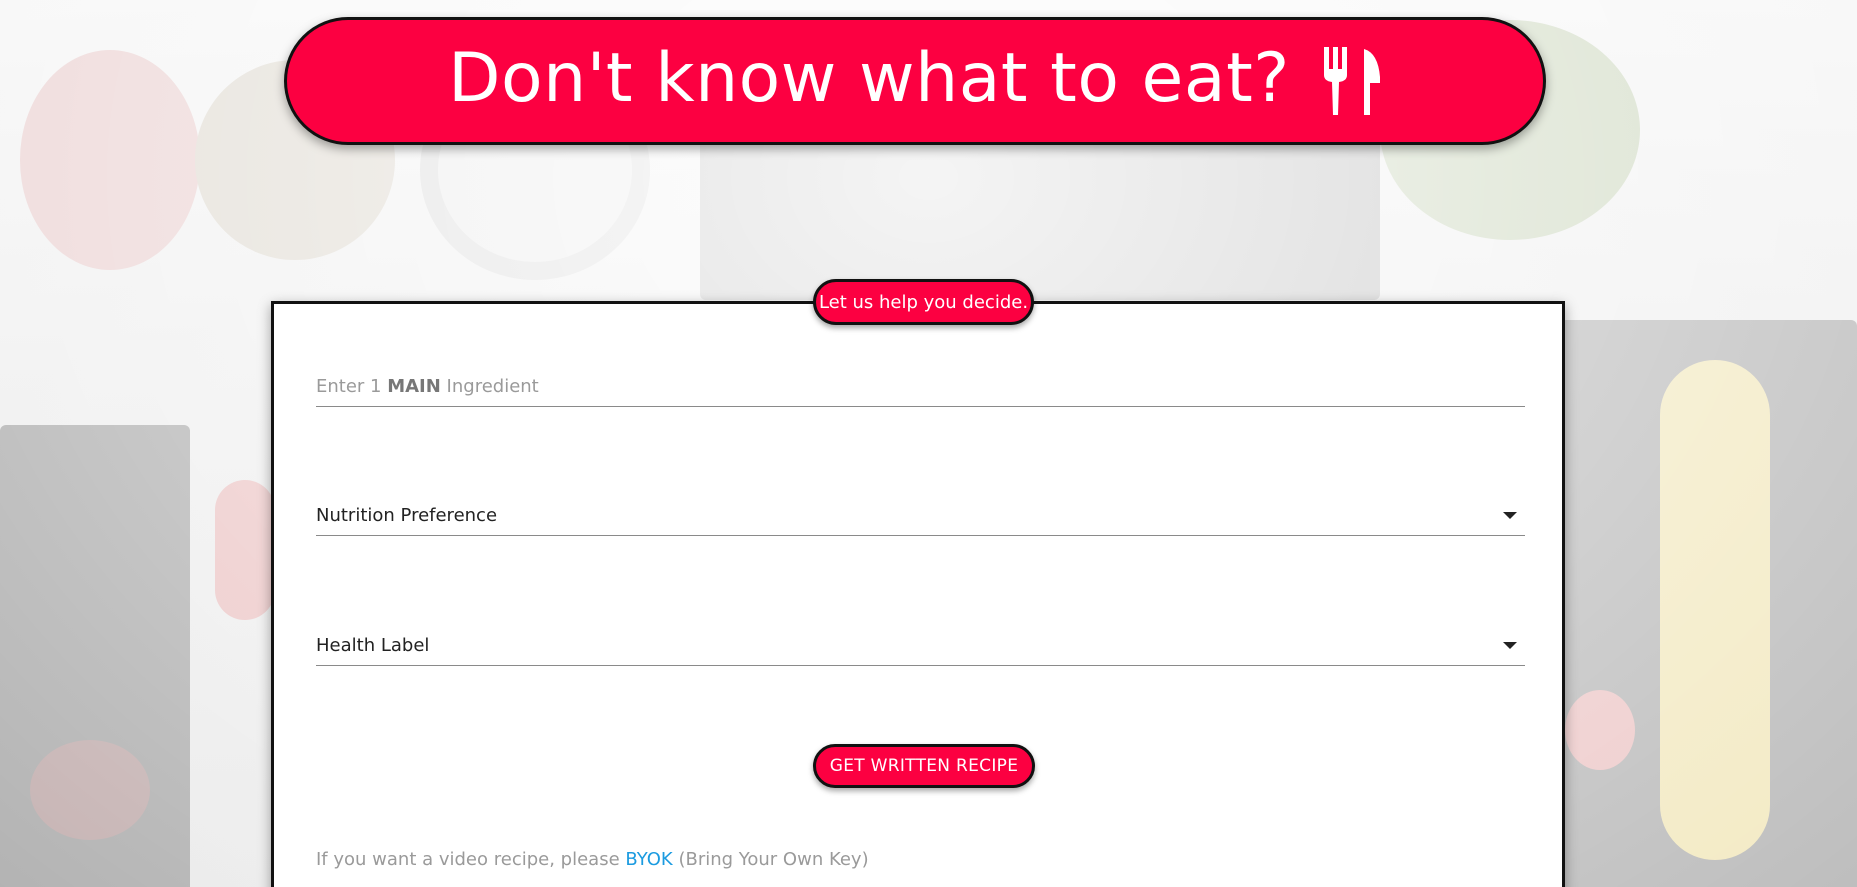 This screenshot has height=887, width=1857. Describe the element at coordinates (920, 516) in the screenshot. I see `nutrition-preference-select: Nutrition Preference` at that location.